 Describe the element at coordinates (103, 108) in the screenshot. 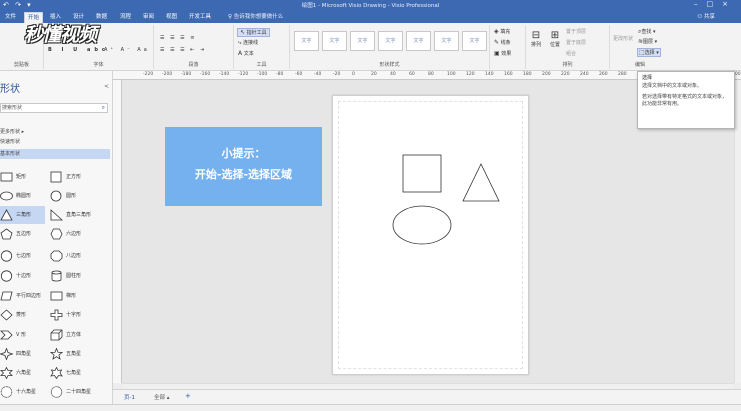

I see `search-icon: ⌕` at that location.